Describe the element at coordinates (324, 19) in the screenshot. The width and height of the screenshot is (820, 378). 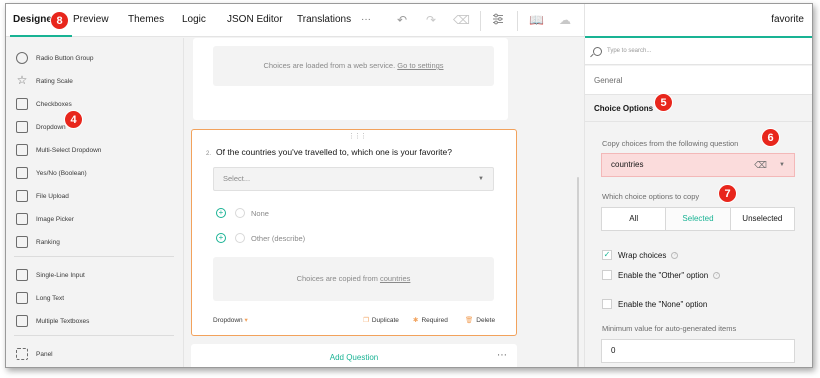
I see `tab-translations: Translations` at that location.